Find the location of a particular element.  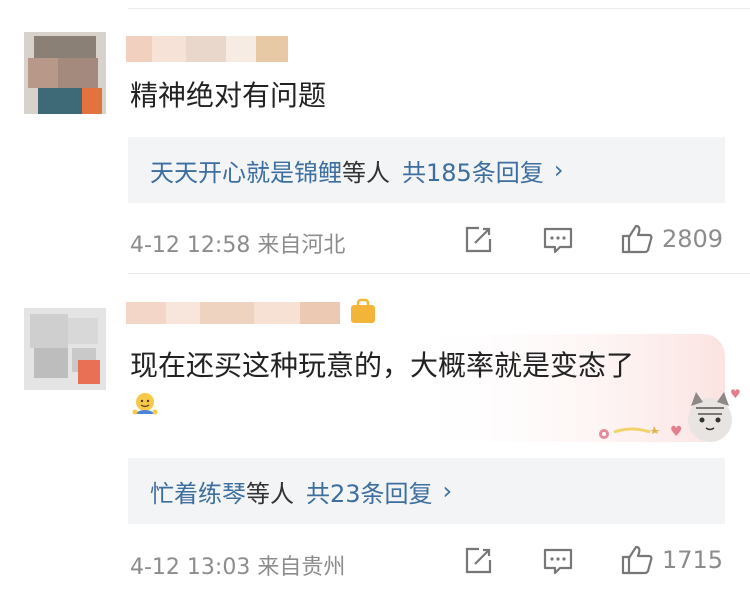

reply-user-link: 忙着练琴 is located at coordinates (198, 491).